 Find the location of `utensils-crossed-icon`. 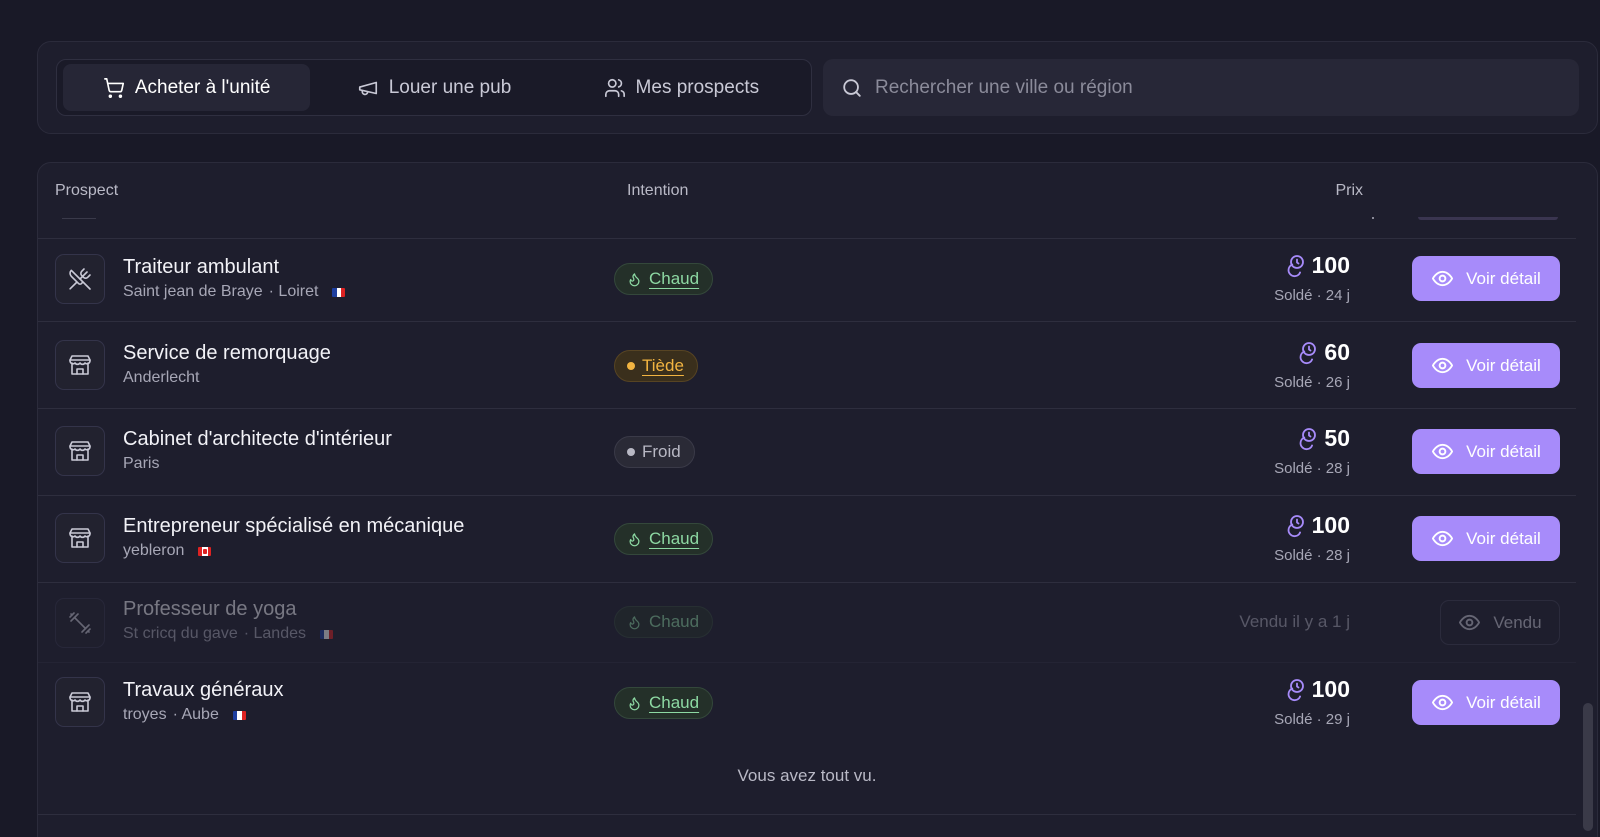

utensils-crossed-icon is located at coordinates (80, 279).